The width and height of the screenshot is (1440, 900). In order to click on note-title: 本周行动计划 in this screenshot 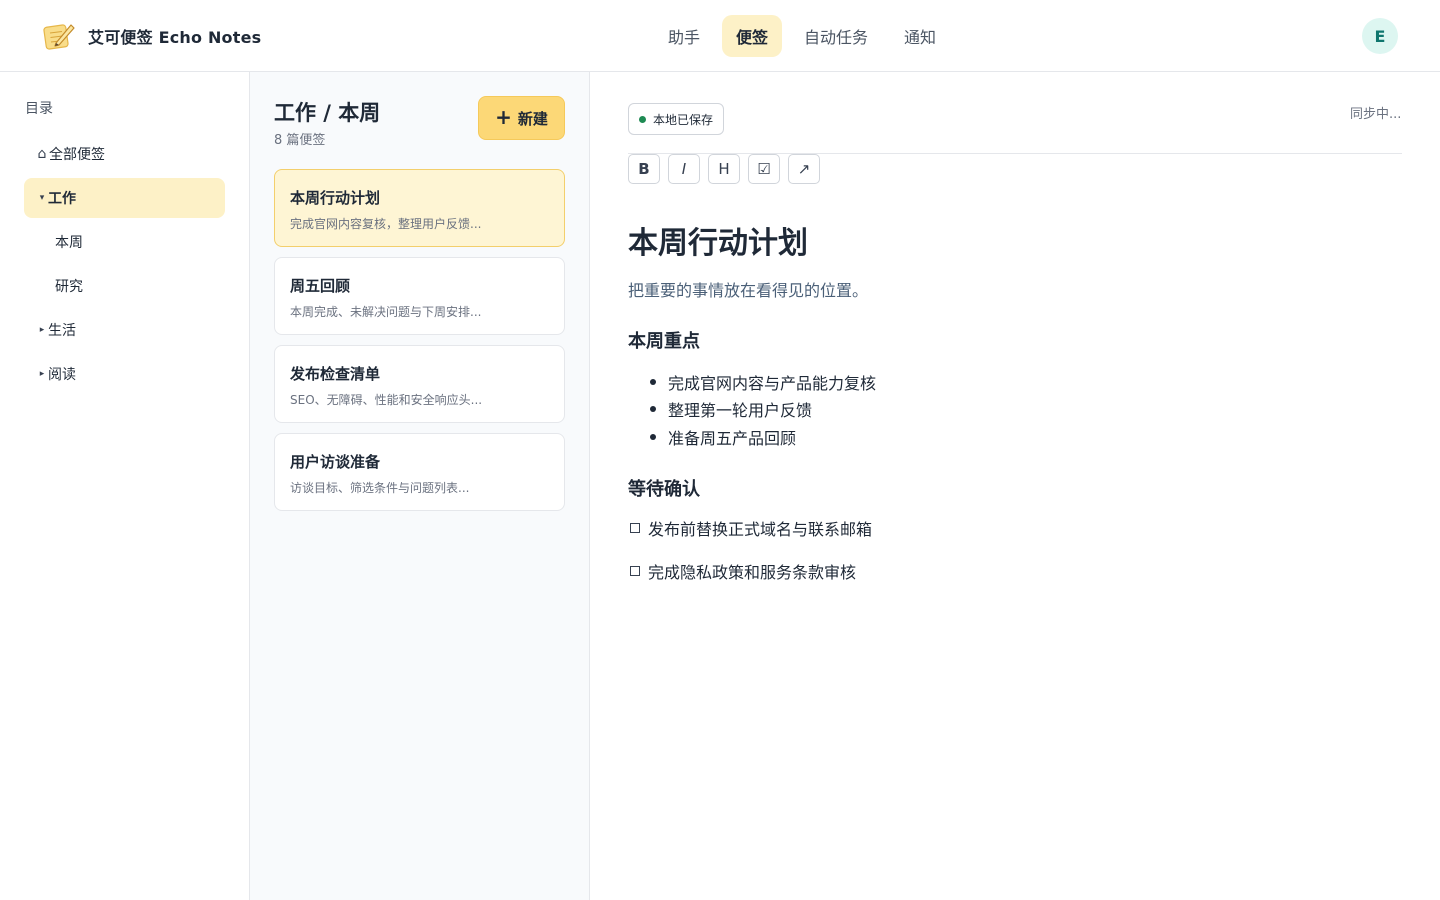, I will do `click(718, 240)`.